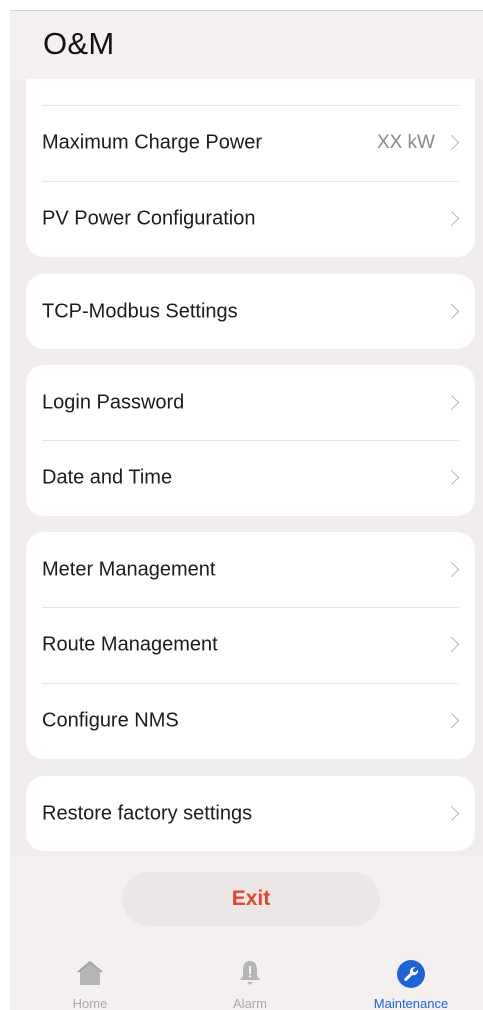  I want to click on setting-date-and-time: Date and Time, so click(250, 478).